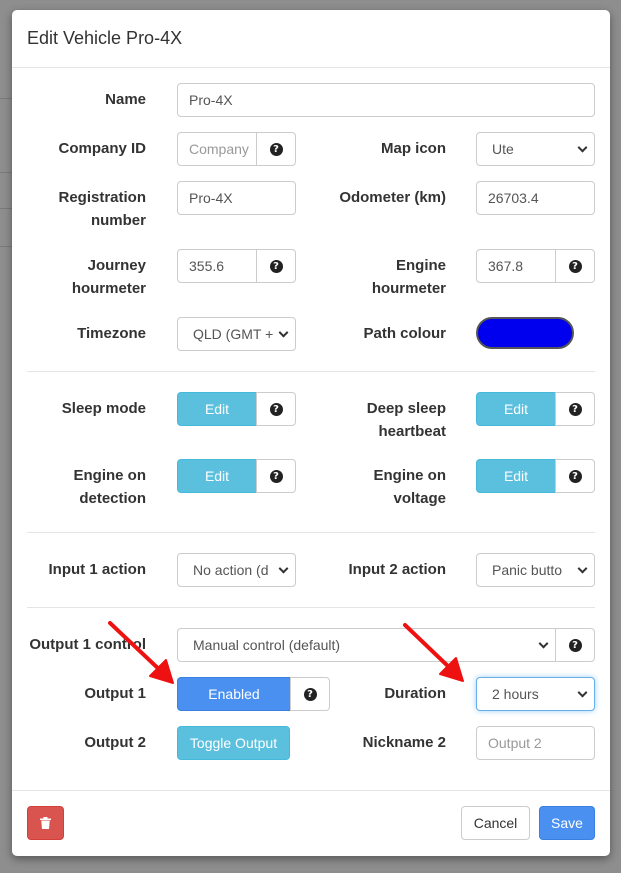  I want to click on arrow-to-output1, so click(141, 652).